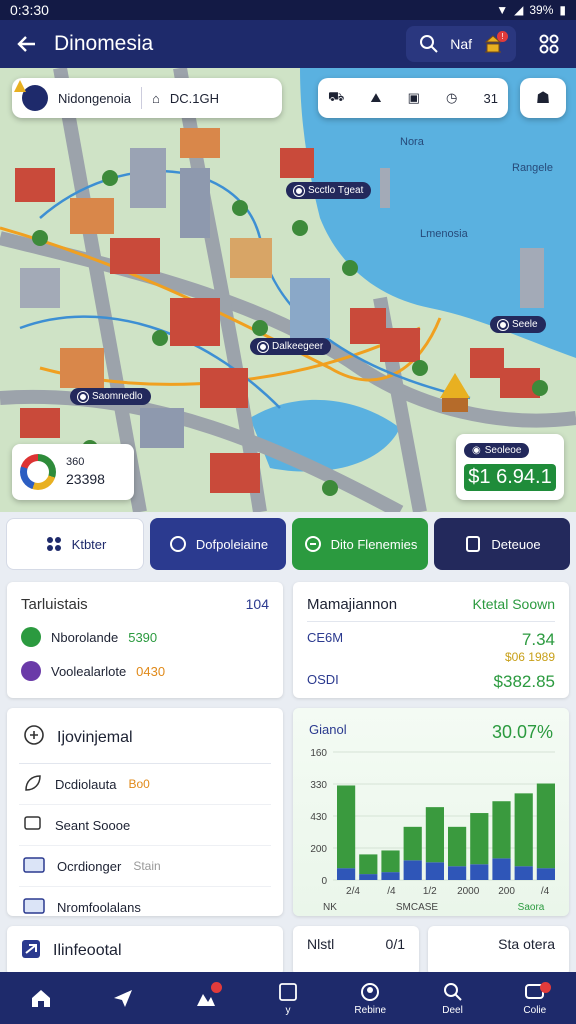 The height and width of the screenshot is (1024, 576). I want to click on layers-button: ☗, so click(543, 98).